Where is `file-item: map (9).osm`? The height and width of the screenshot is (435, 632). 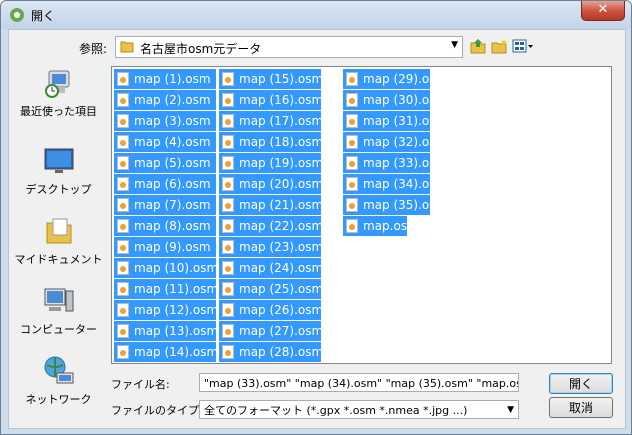 file-item: map (9).osm is located at coordinates (165, 247).